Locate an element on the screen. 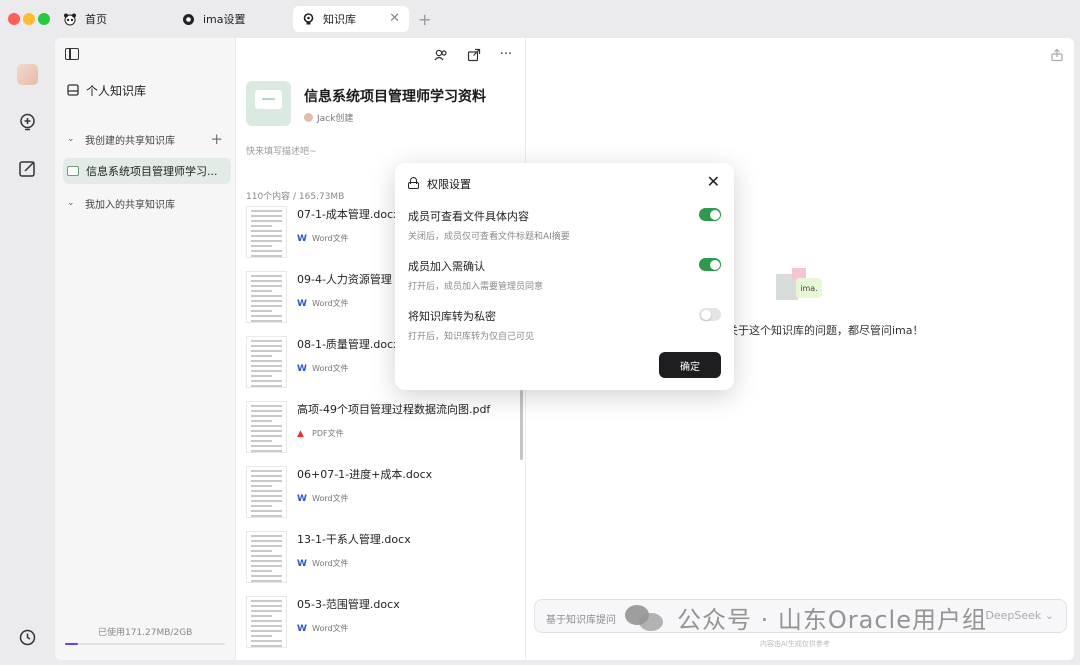 The image size is (1080, 665). file-name: 07-1-成本管理.docx is located at coordinates (348, 214).